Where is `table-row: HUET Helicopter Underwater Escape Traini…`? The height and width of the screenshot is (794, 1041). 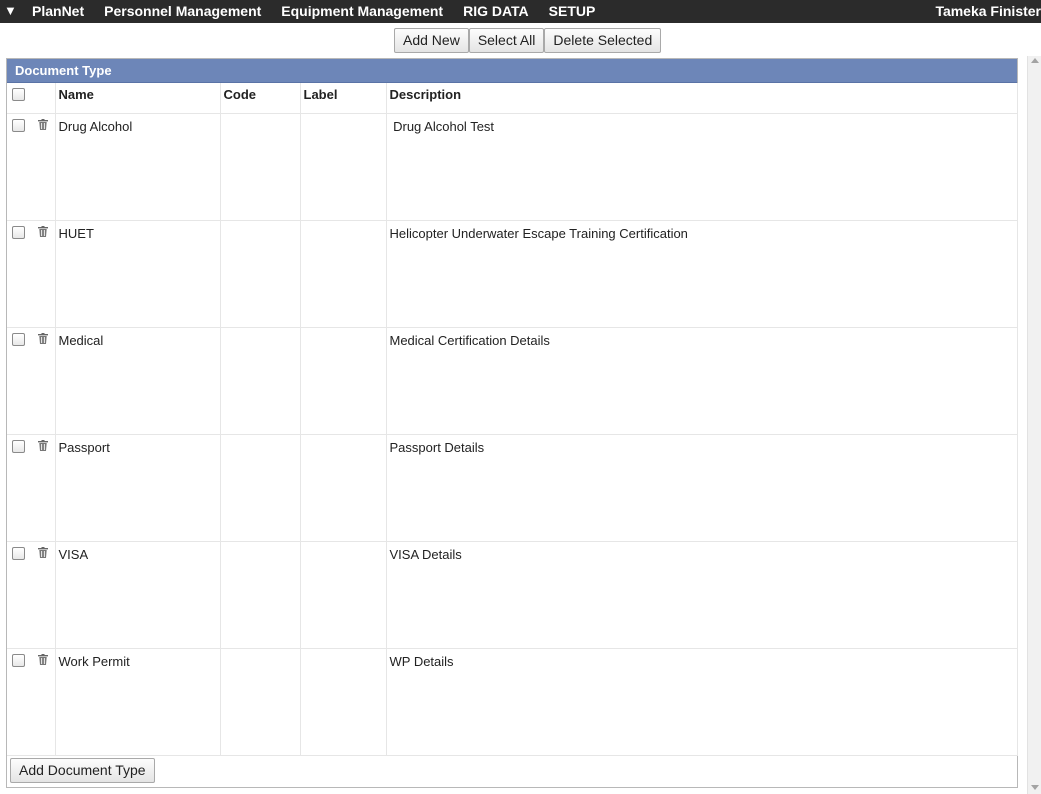
table-row: HUET Helicopter Underwater Escape Traini… is located at coordinates (512, 274).